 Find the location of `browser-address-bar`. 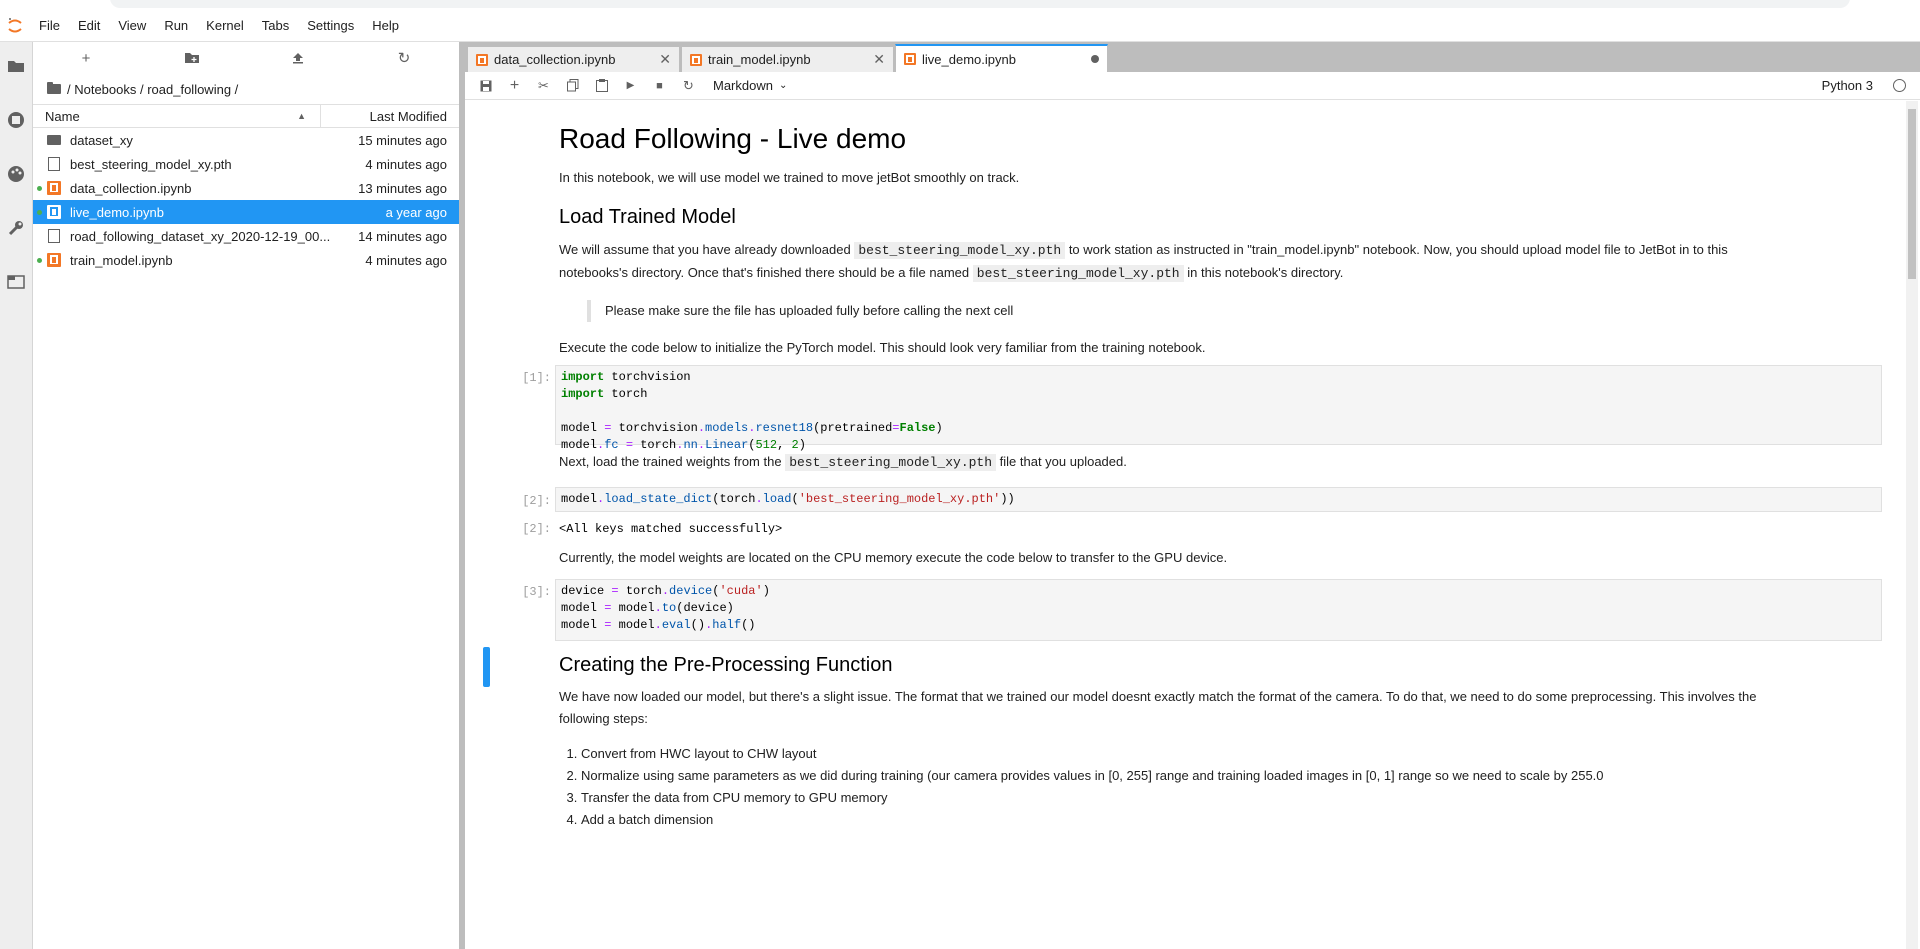

browser-address-bar is located at coordinates (980, 4).